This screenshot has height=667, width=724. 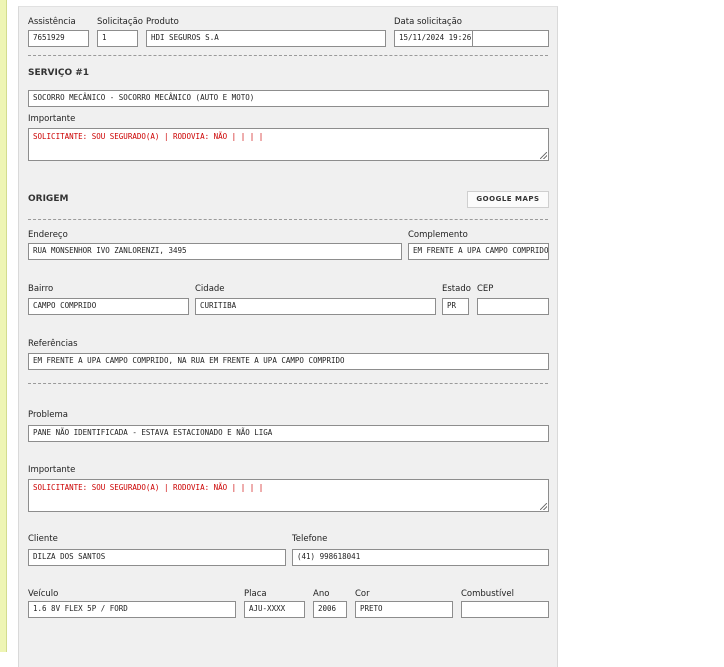 What do you see at coordinates (510, 38) in the screenshot?
I see `hora-field` at bounding box center [510, 38].